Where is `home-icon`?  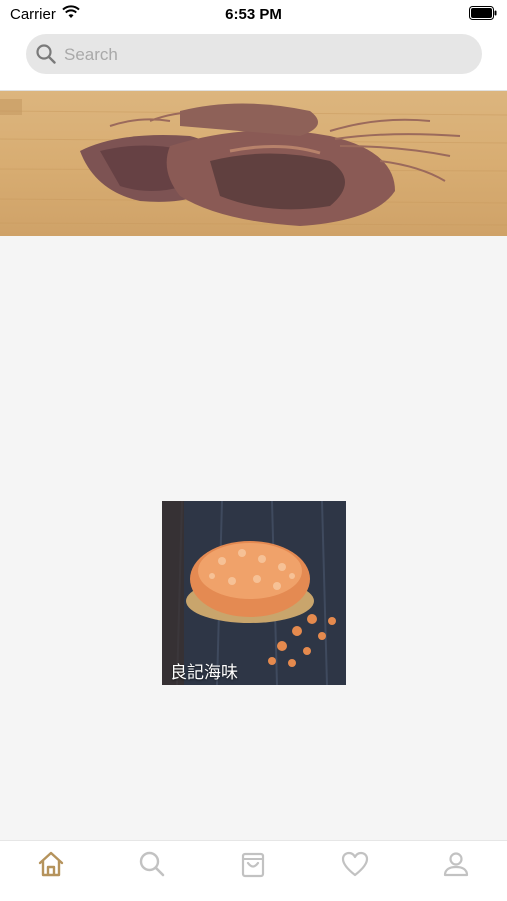 home-icon is located at coordinates (50, 864).